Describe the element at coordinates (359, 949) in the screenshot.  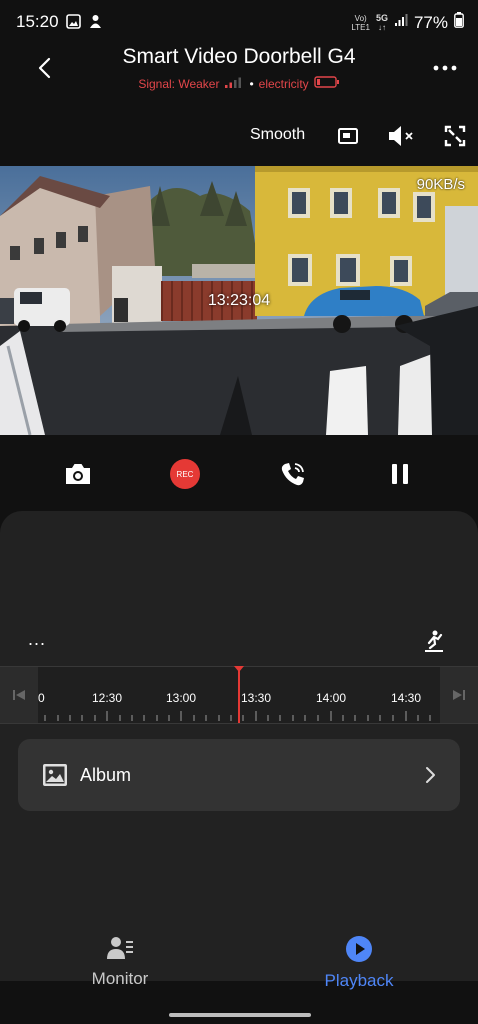
I see `play-circle-icon` at that location.